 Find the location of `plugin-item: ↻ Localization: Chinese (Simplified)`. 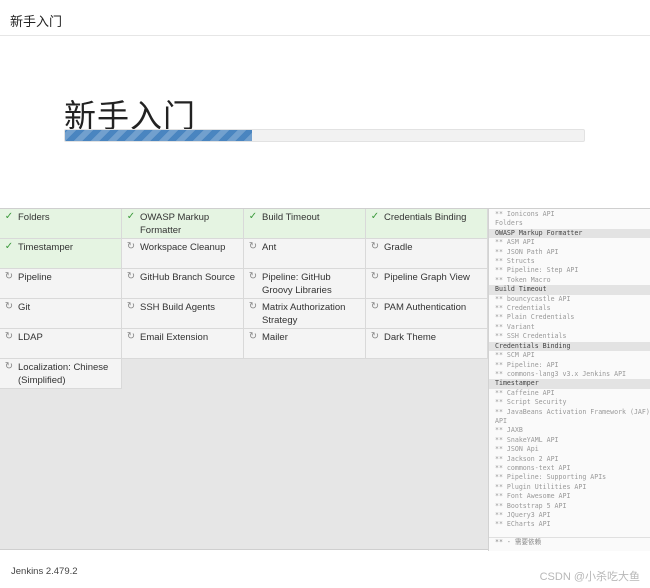

plugin-item: ↻ Localization: Chinese (Simplified) is located at coordinates (61, 374).